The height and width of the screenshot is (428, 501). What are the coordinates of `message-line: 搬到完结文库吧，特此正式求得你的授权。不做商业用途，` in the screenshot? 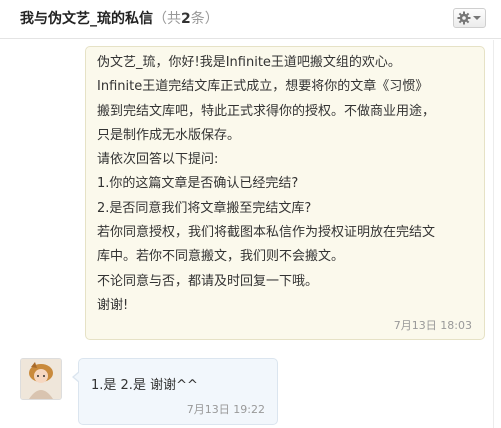 It's located at (266, 111).